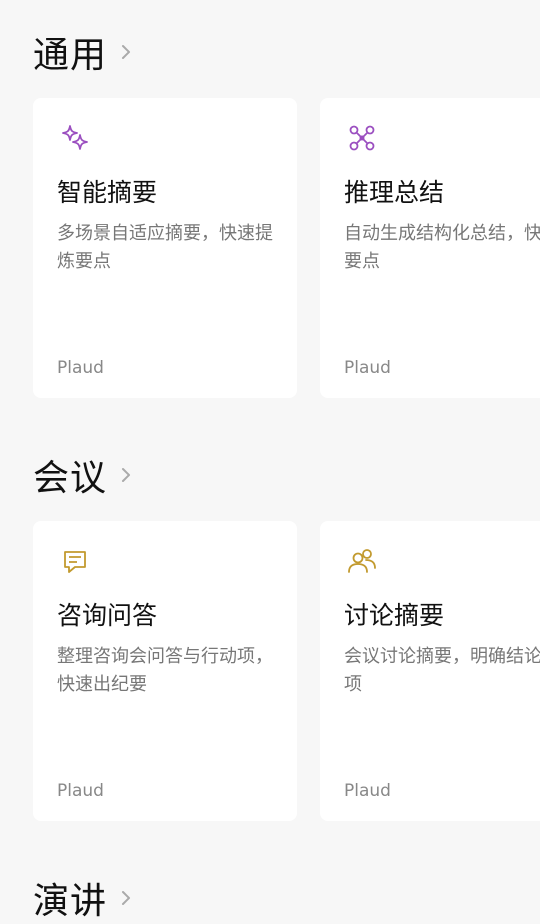 Image resolution: width=540 pixels, height=924 pixels. Describe the element at coordinates (362, 138) in the screenshot. I see `network-nodes-icon` at that location.